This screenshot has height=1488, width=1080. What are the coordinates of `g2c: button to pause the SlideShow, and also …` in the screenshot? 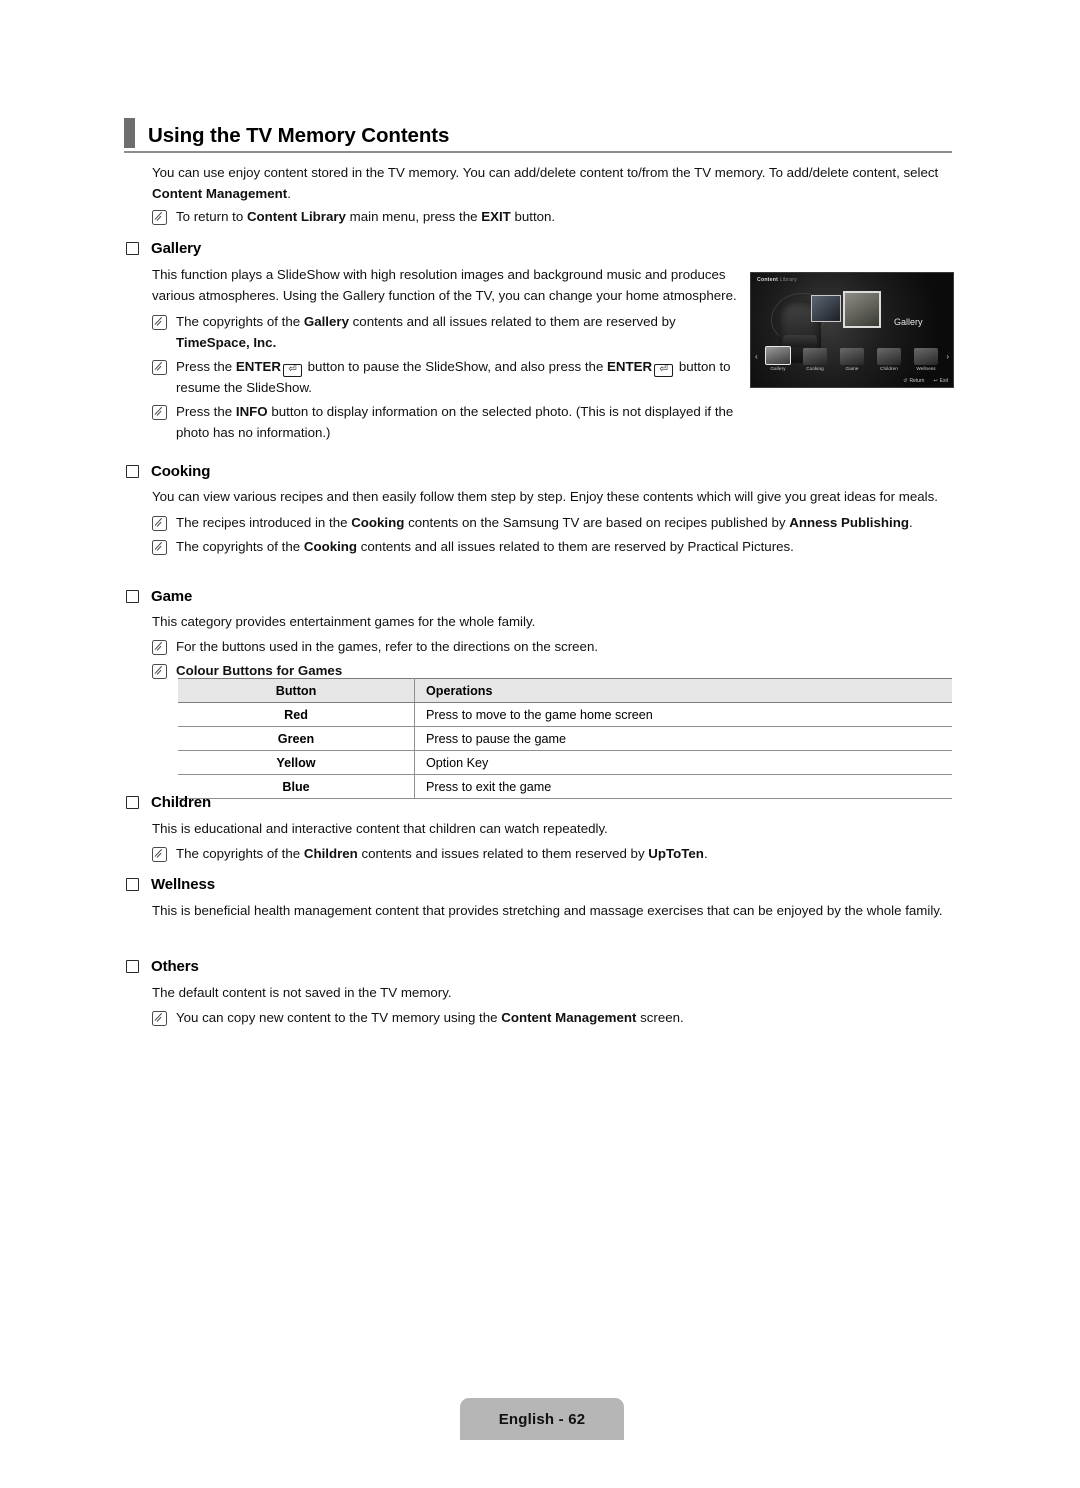 It's located at (455, 366).